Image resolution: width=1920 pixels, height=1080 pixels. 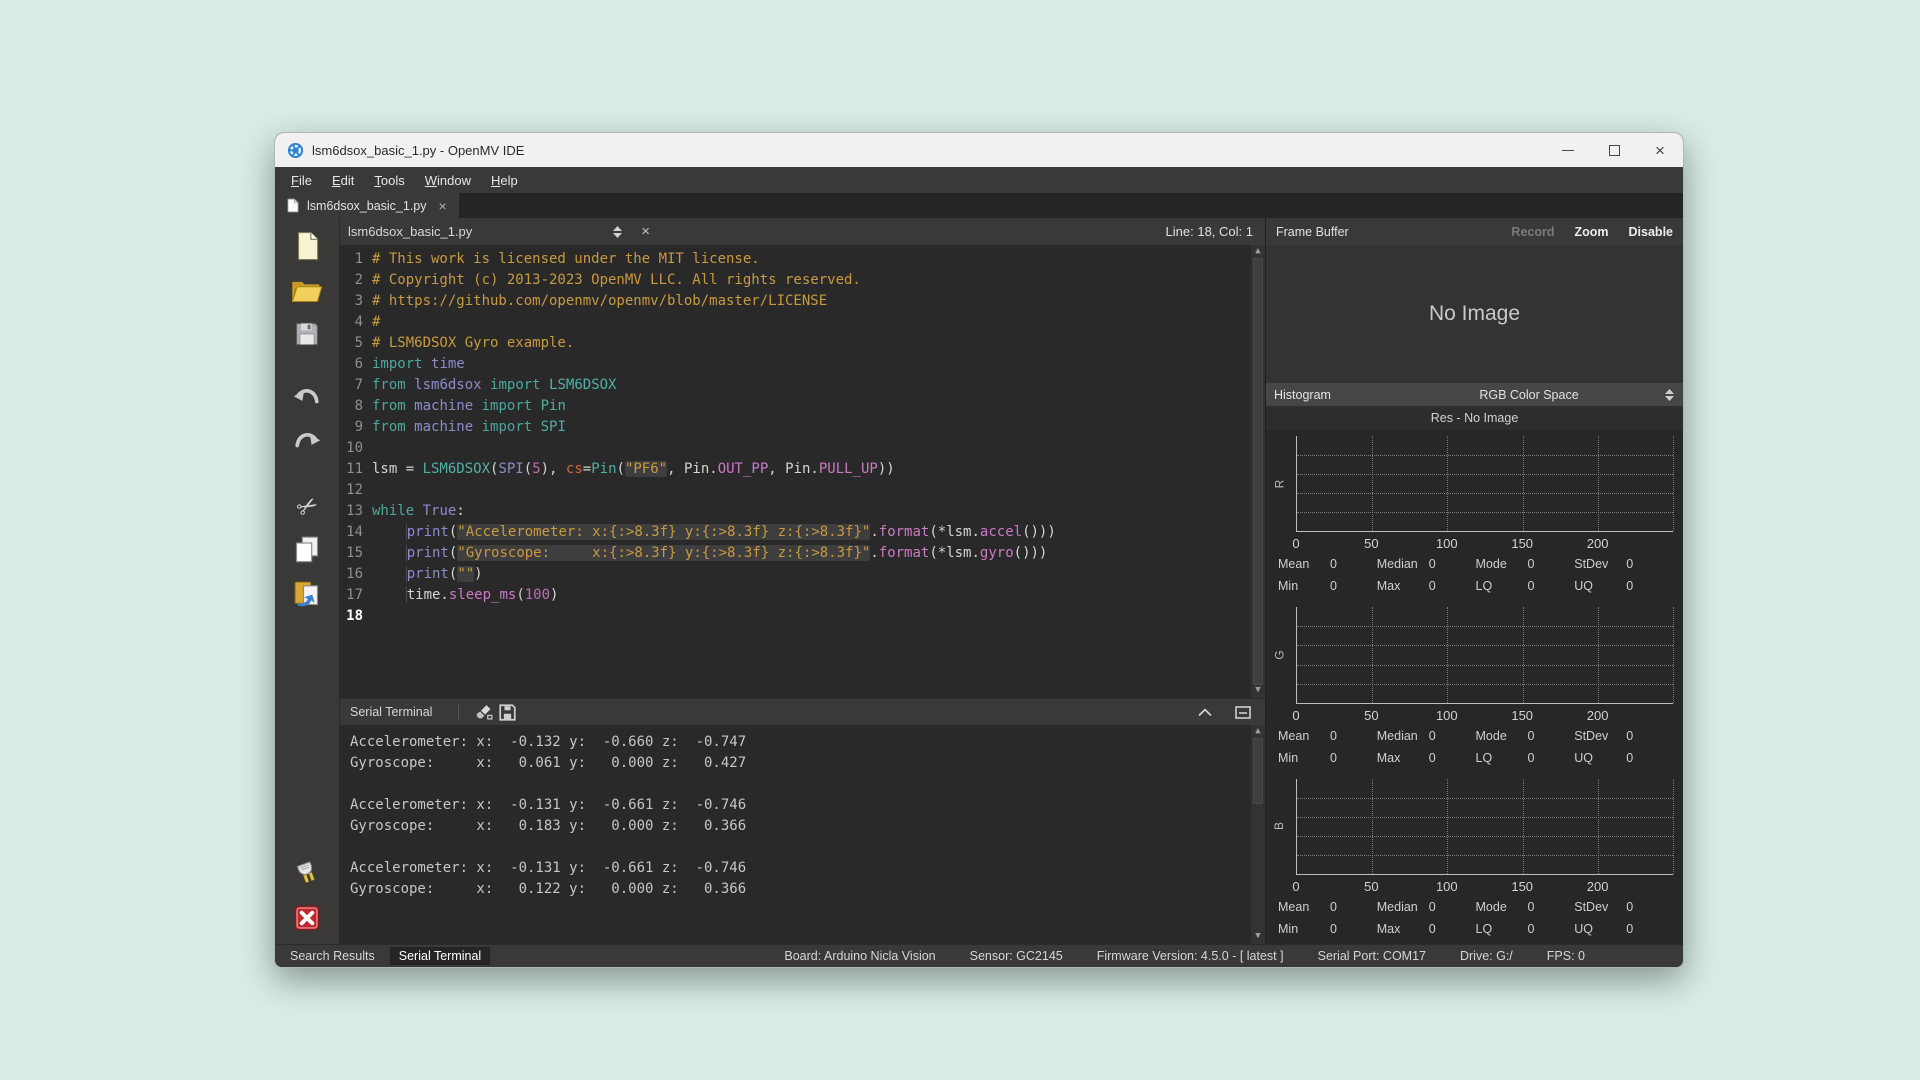 What do you see at coordinates (307, 442) in the screenshot?
I see `redo-button` at bounding box center [307, 442].